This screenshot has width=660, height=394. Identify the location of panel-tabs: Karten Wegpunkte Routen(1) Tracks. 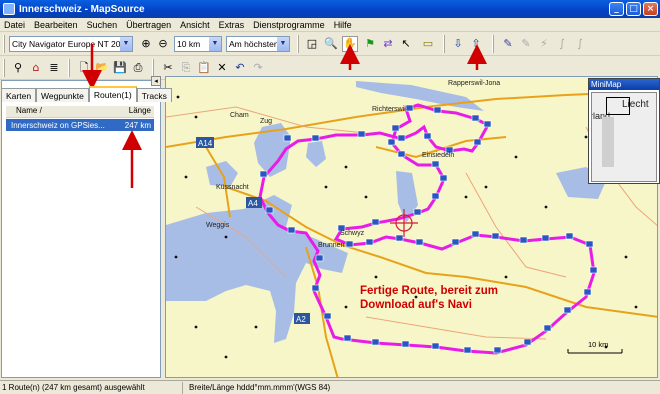
(86, 94).